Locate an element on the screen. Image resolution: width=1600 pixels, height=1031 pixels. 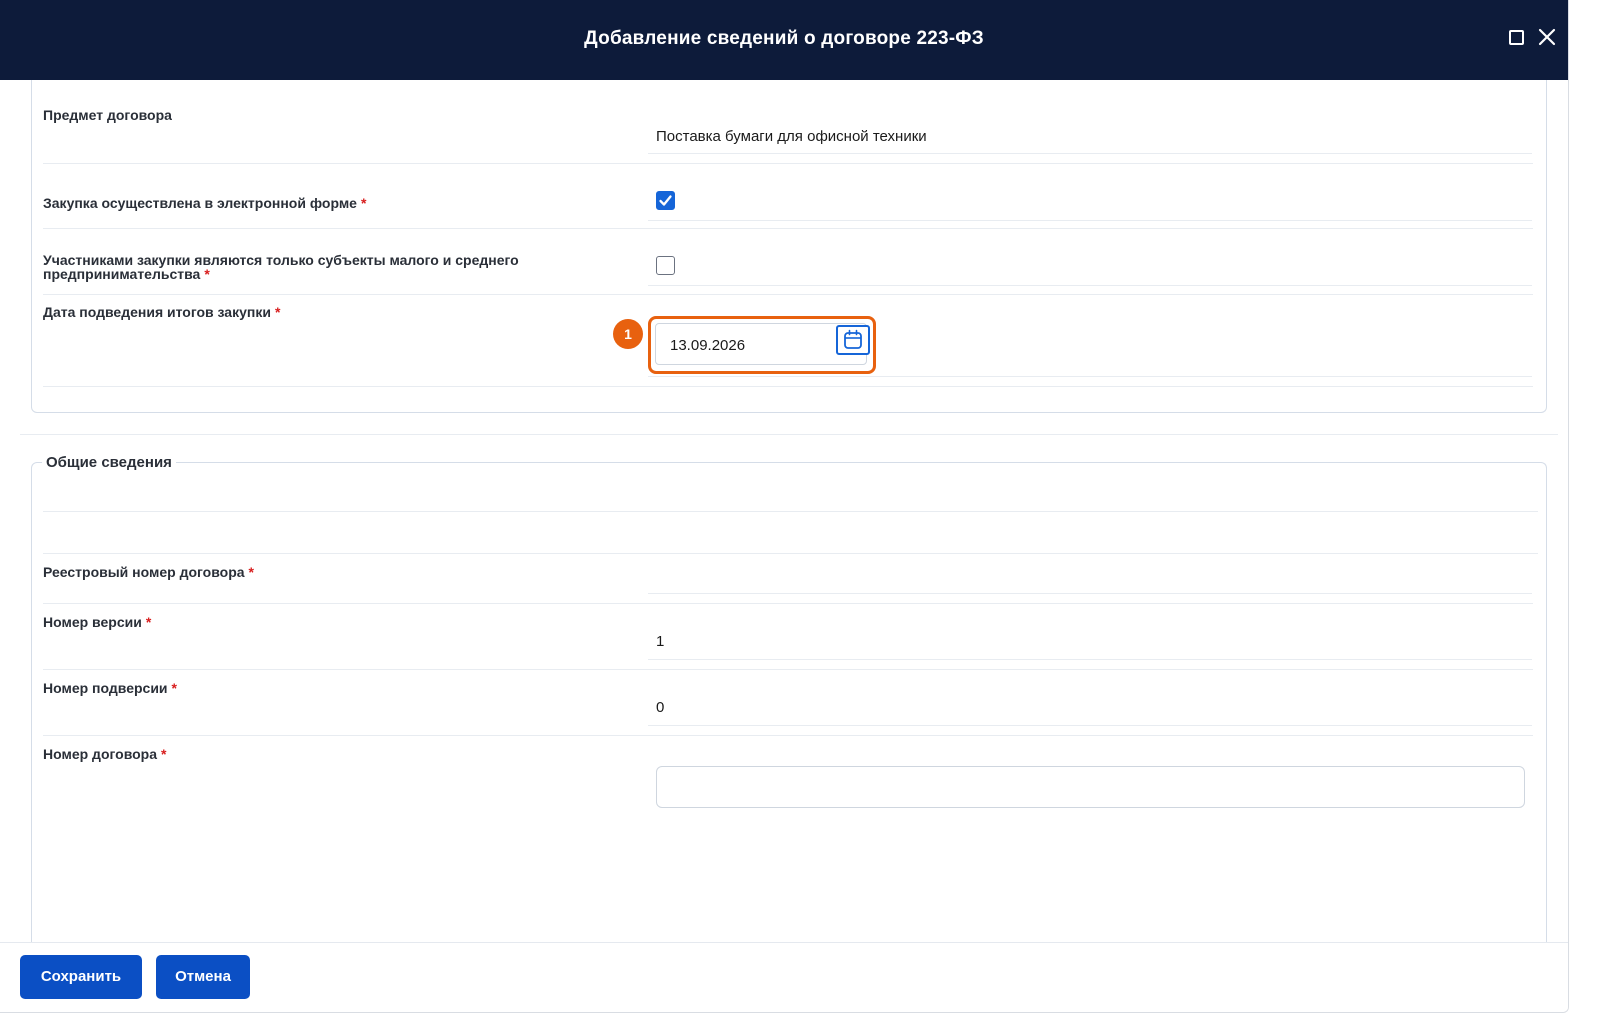
dialog-title: Добавление сведений о договоре 223-ФЗ is located at coordinates (784, 38).